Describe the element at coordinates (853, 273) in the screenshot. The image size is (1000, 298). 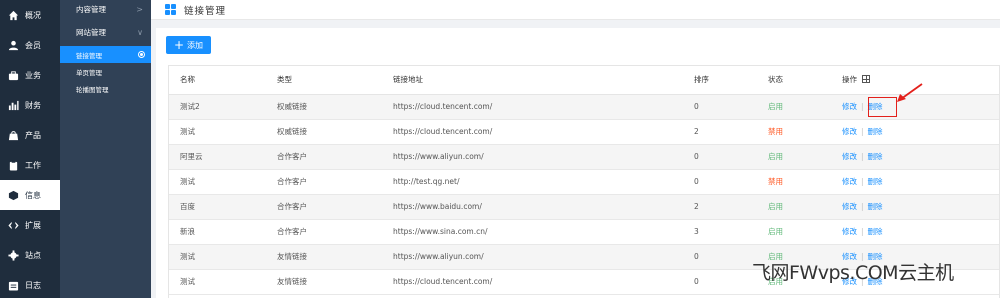
I see `watermark: 飞网FWvps.COM云主机` at that location.